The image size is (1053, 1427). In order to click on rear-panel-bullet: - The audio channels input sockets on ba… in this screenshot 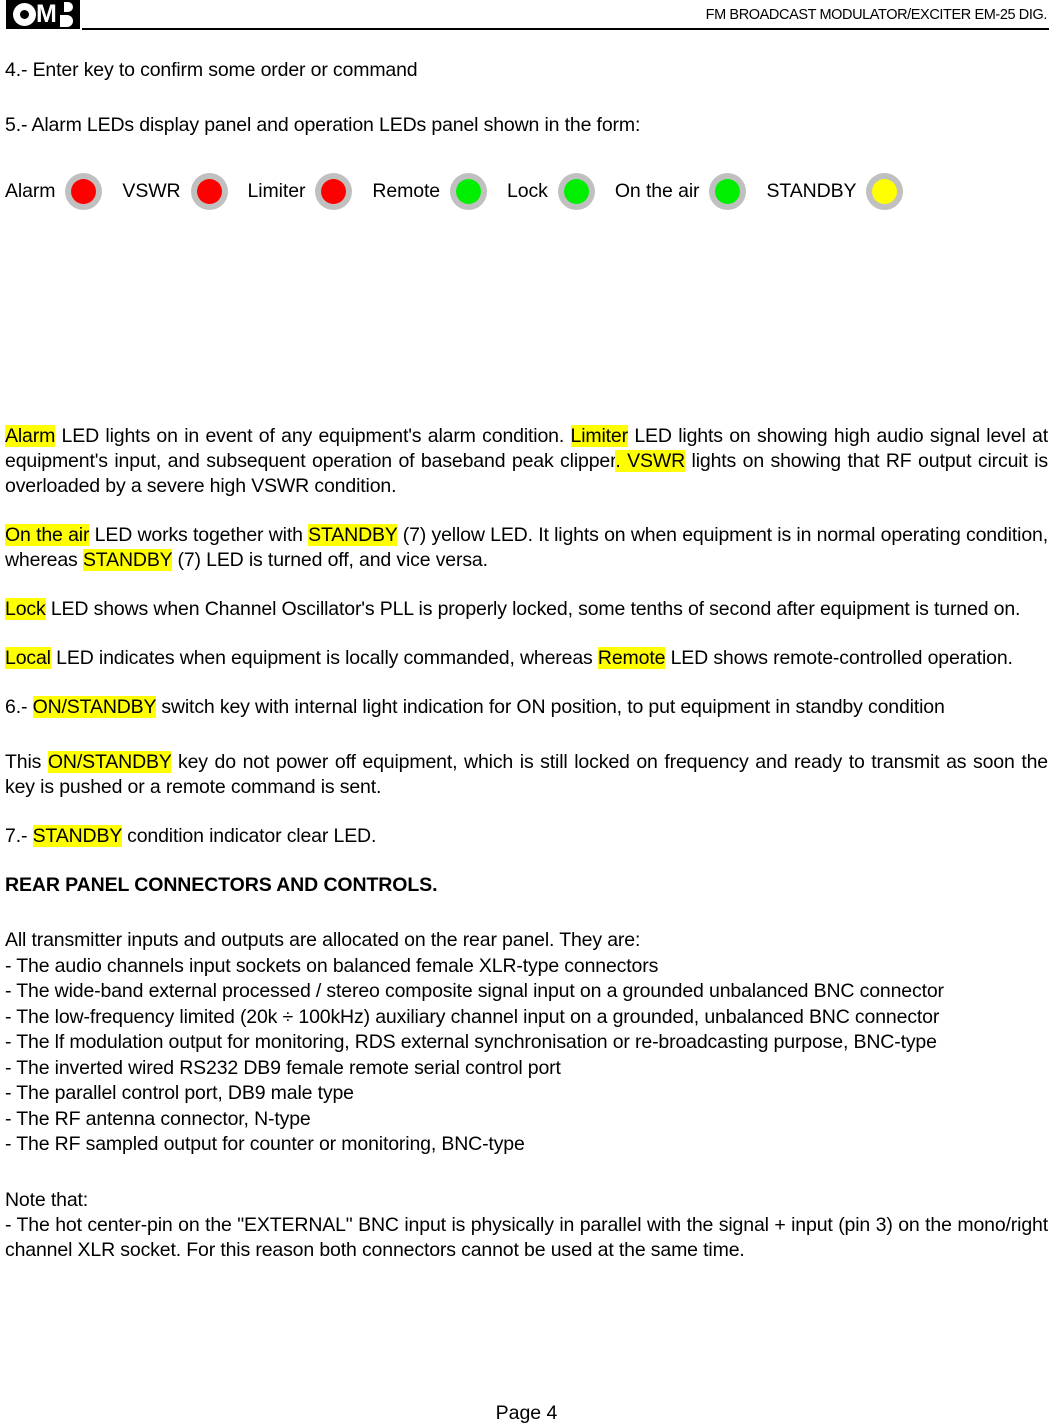, I will do `click(332, 965)`.